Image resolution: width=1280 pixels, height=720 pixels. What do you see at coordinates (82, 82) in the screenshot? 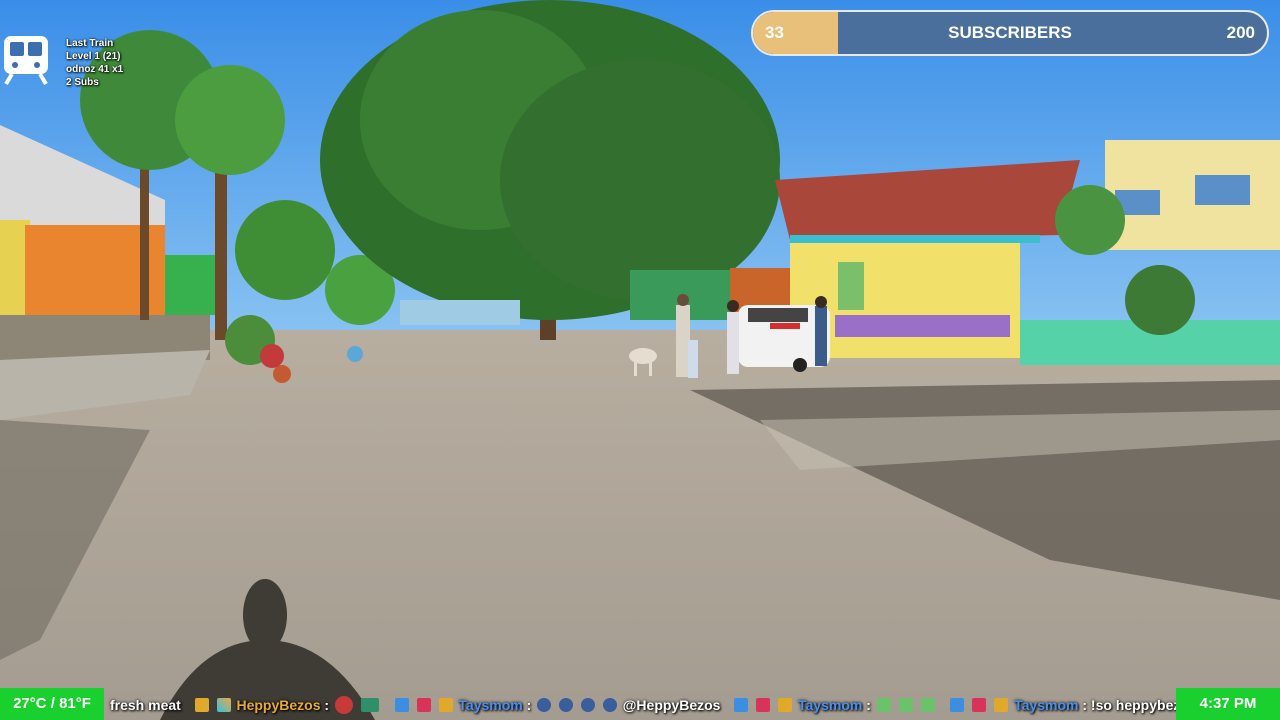
I see `train-subs: 2 Subs` at bounding box center [82, 82].